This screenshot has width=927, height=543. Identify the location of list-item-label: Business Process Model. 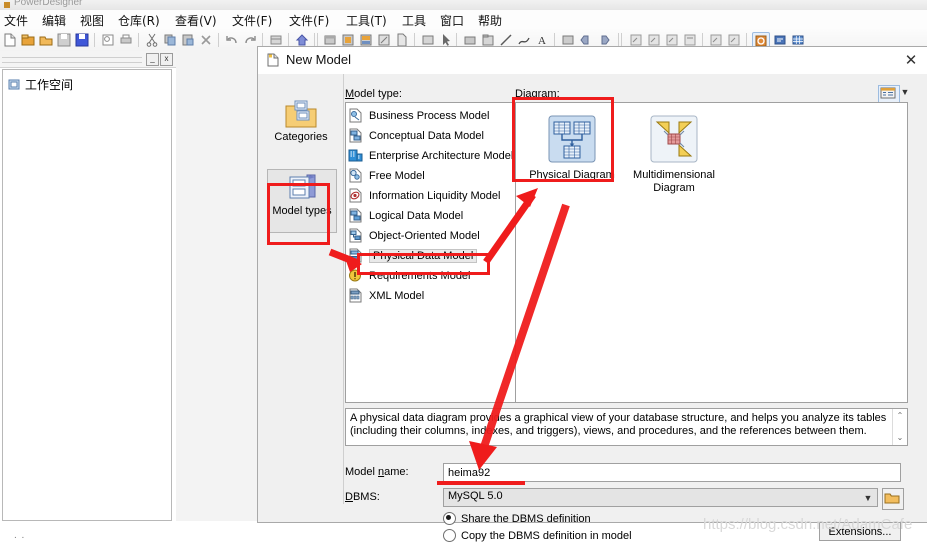
(429, 115).